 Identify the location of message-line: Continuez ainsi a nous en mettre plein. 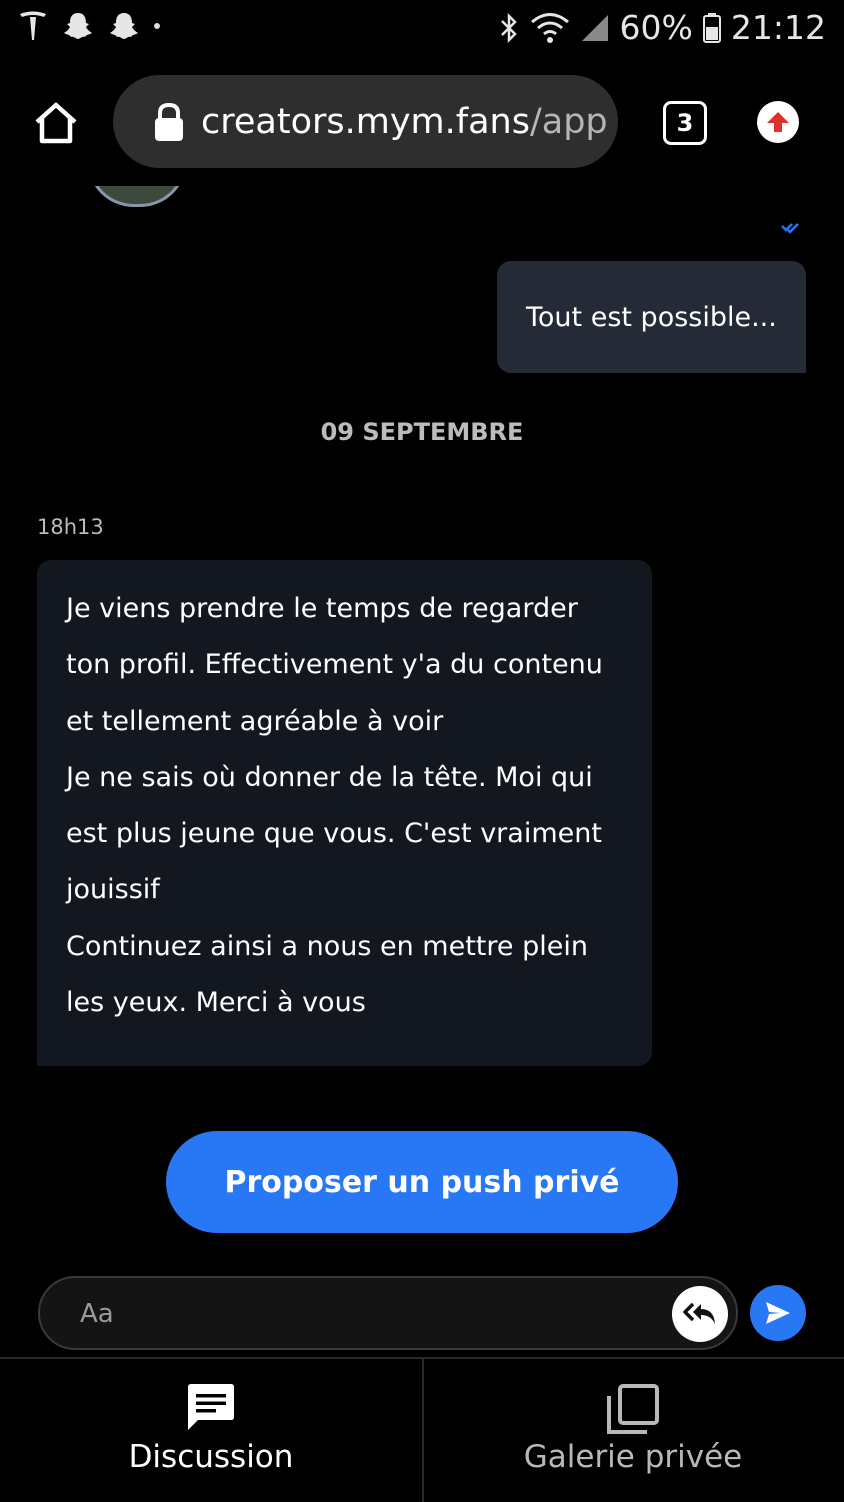
(327, 946).